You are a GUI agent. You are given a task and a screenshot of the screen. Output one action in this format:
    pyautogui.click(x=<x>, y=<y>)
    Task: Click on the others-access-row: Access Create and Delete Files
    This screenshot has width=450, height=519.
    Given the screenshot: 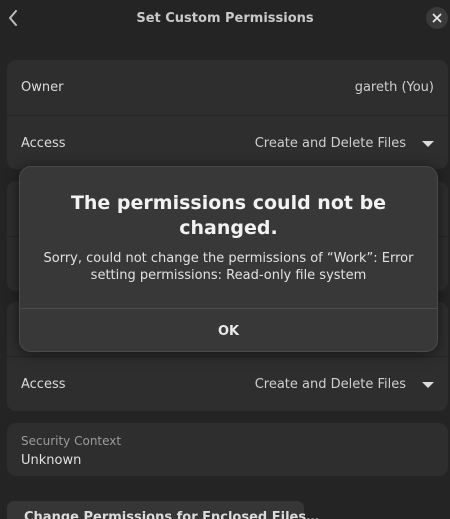 What is the action you would take?
    pyautogui.click(x=227, y=384)
    